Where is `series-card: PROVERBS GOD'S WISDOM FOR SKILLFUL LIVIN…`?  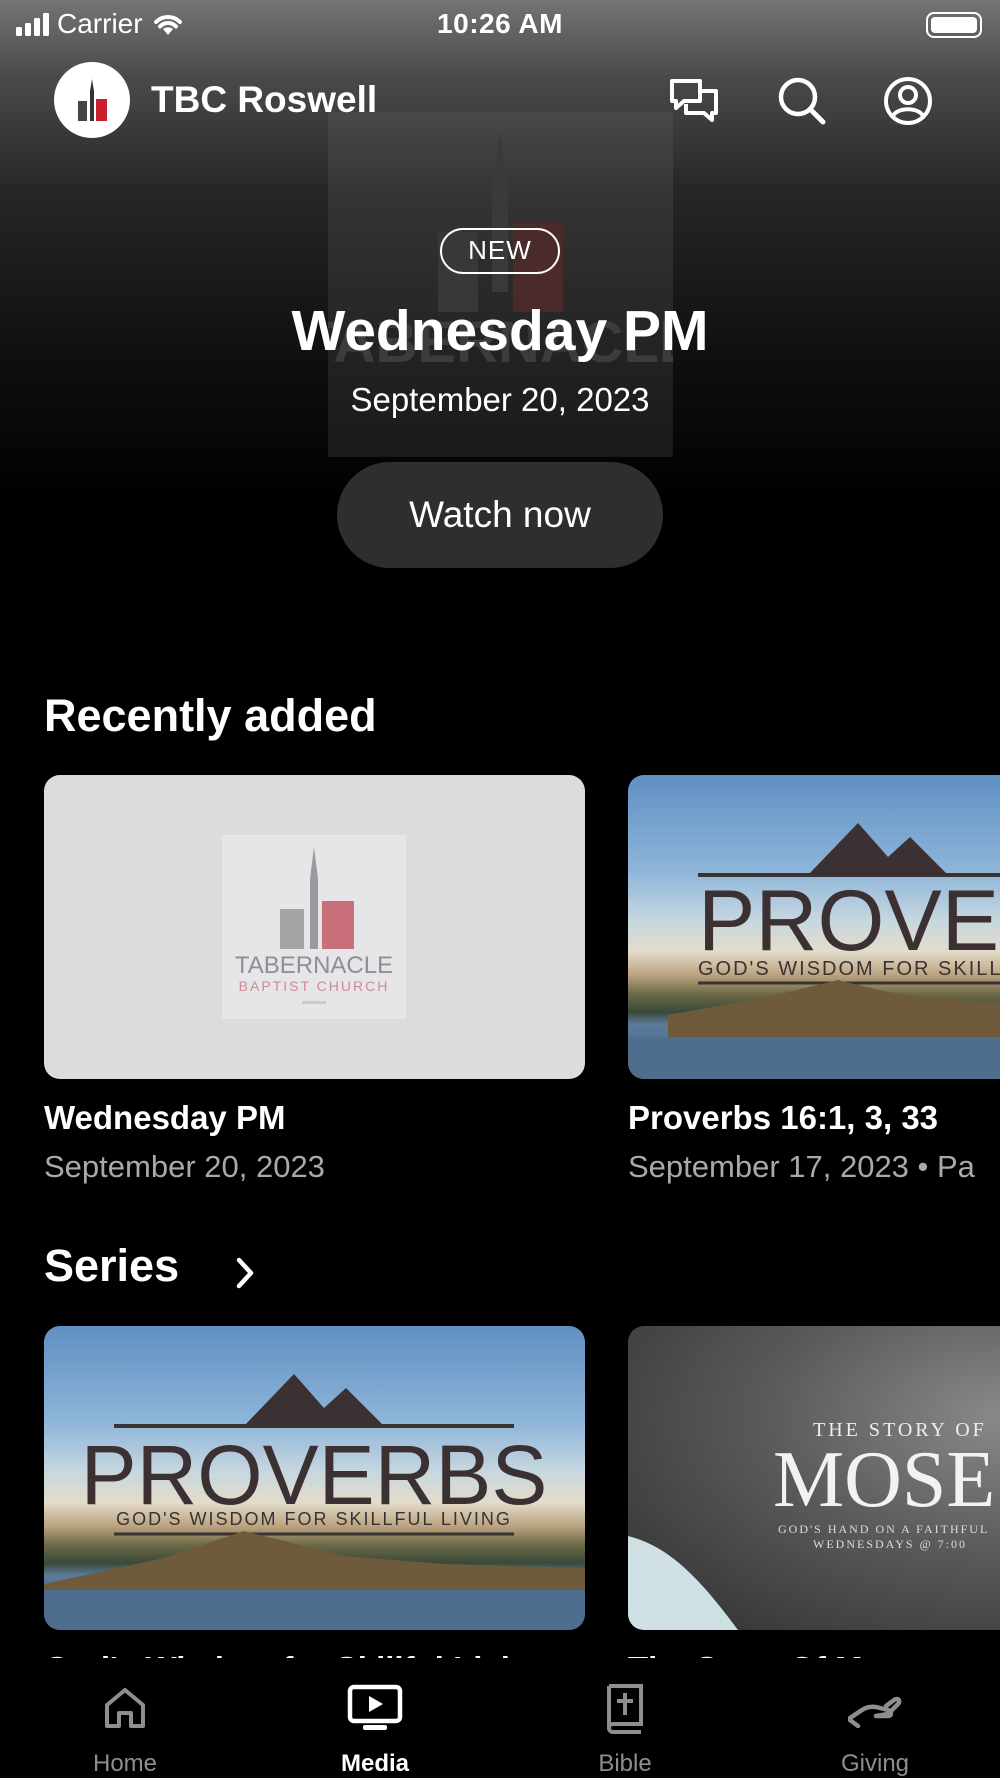 series-card: PROVERBS GOD'S WISDOM FOR SKILLFUL LIVIN… is located at coordinates (314, 1507).